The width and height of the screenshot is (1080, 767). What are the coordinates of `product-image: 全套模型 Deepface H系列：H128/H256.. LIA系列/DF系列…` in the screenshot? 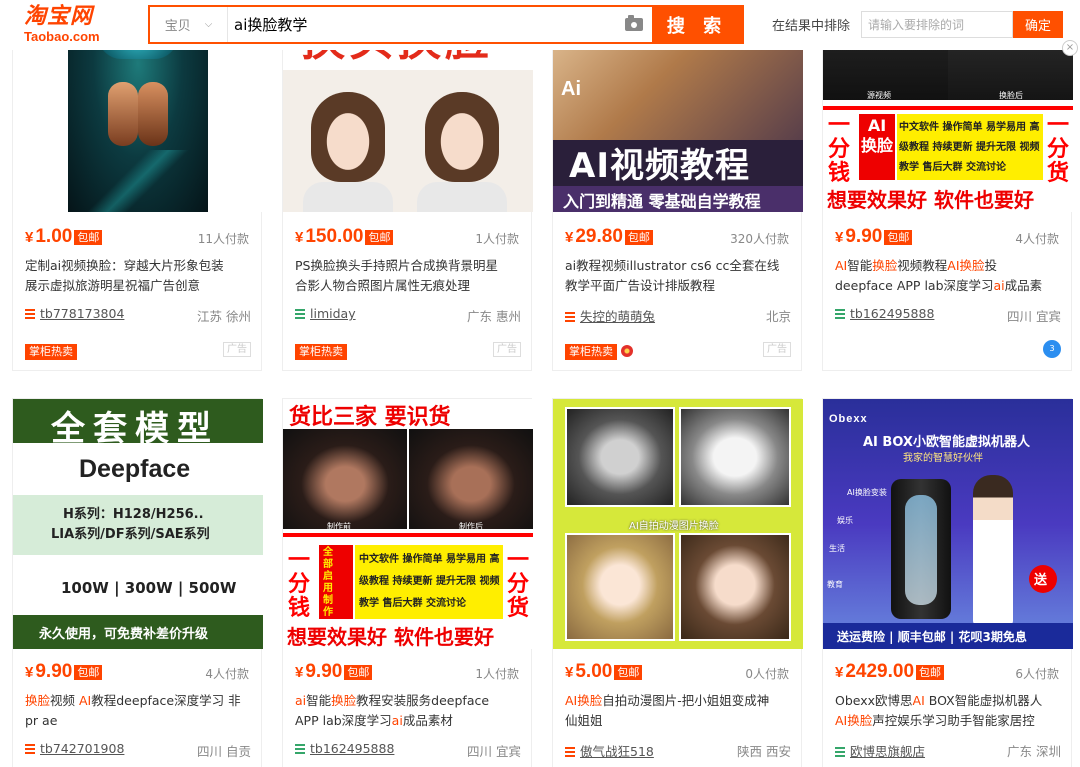 It's located at (138, 524).